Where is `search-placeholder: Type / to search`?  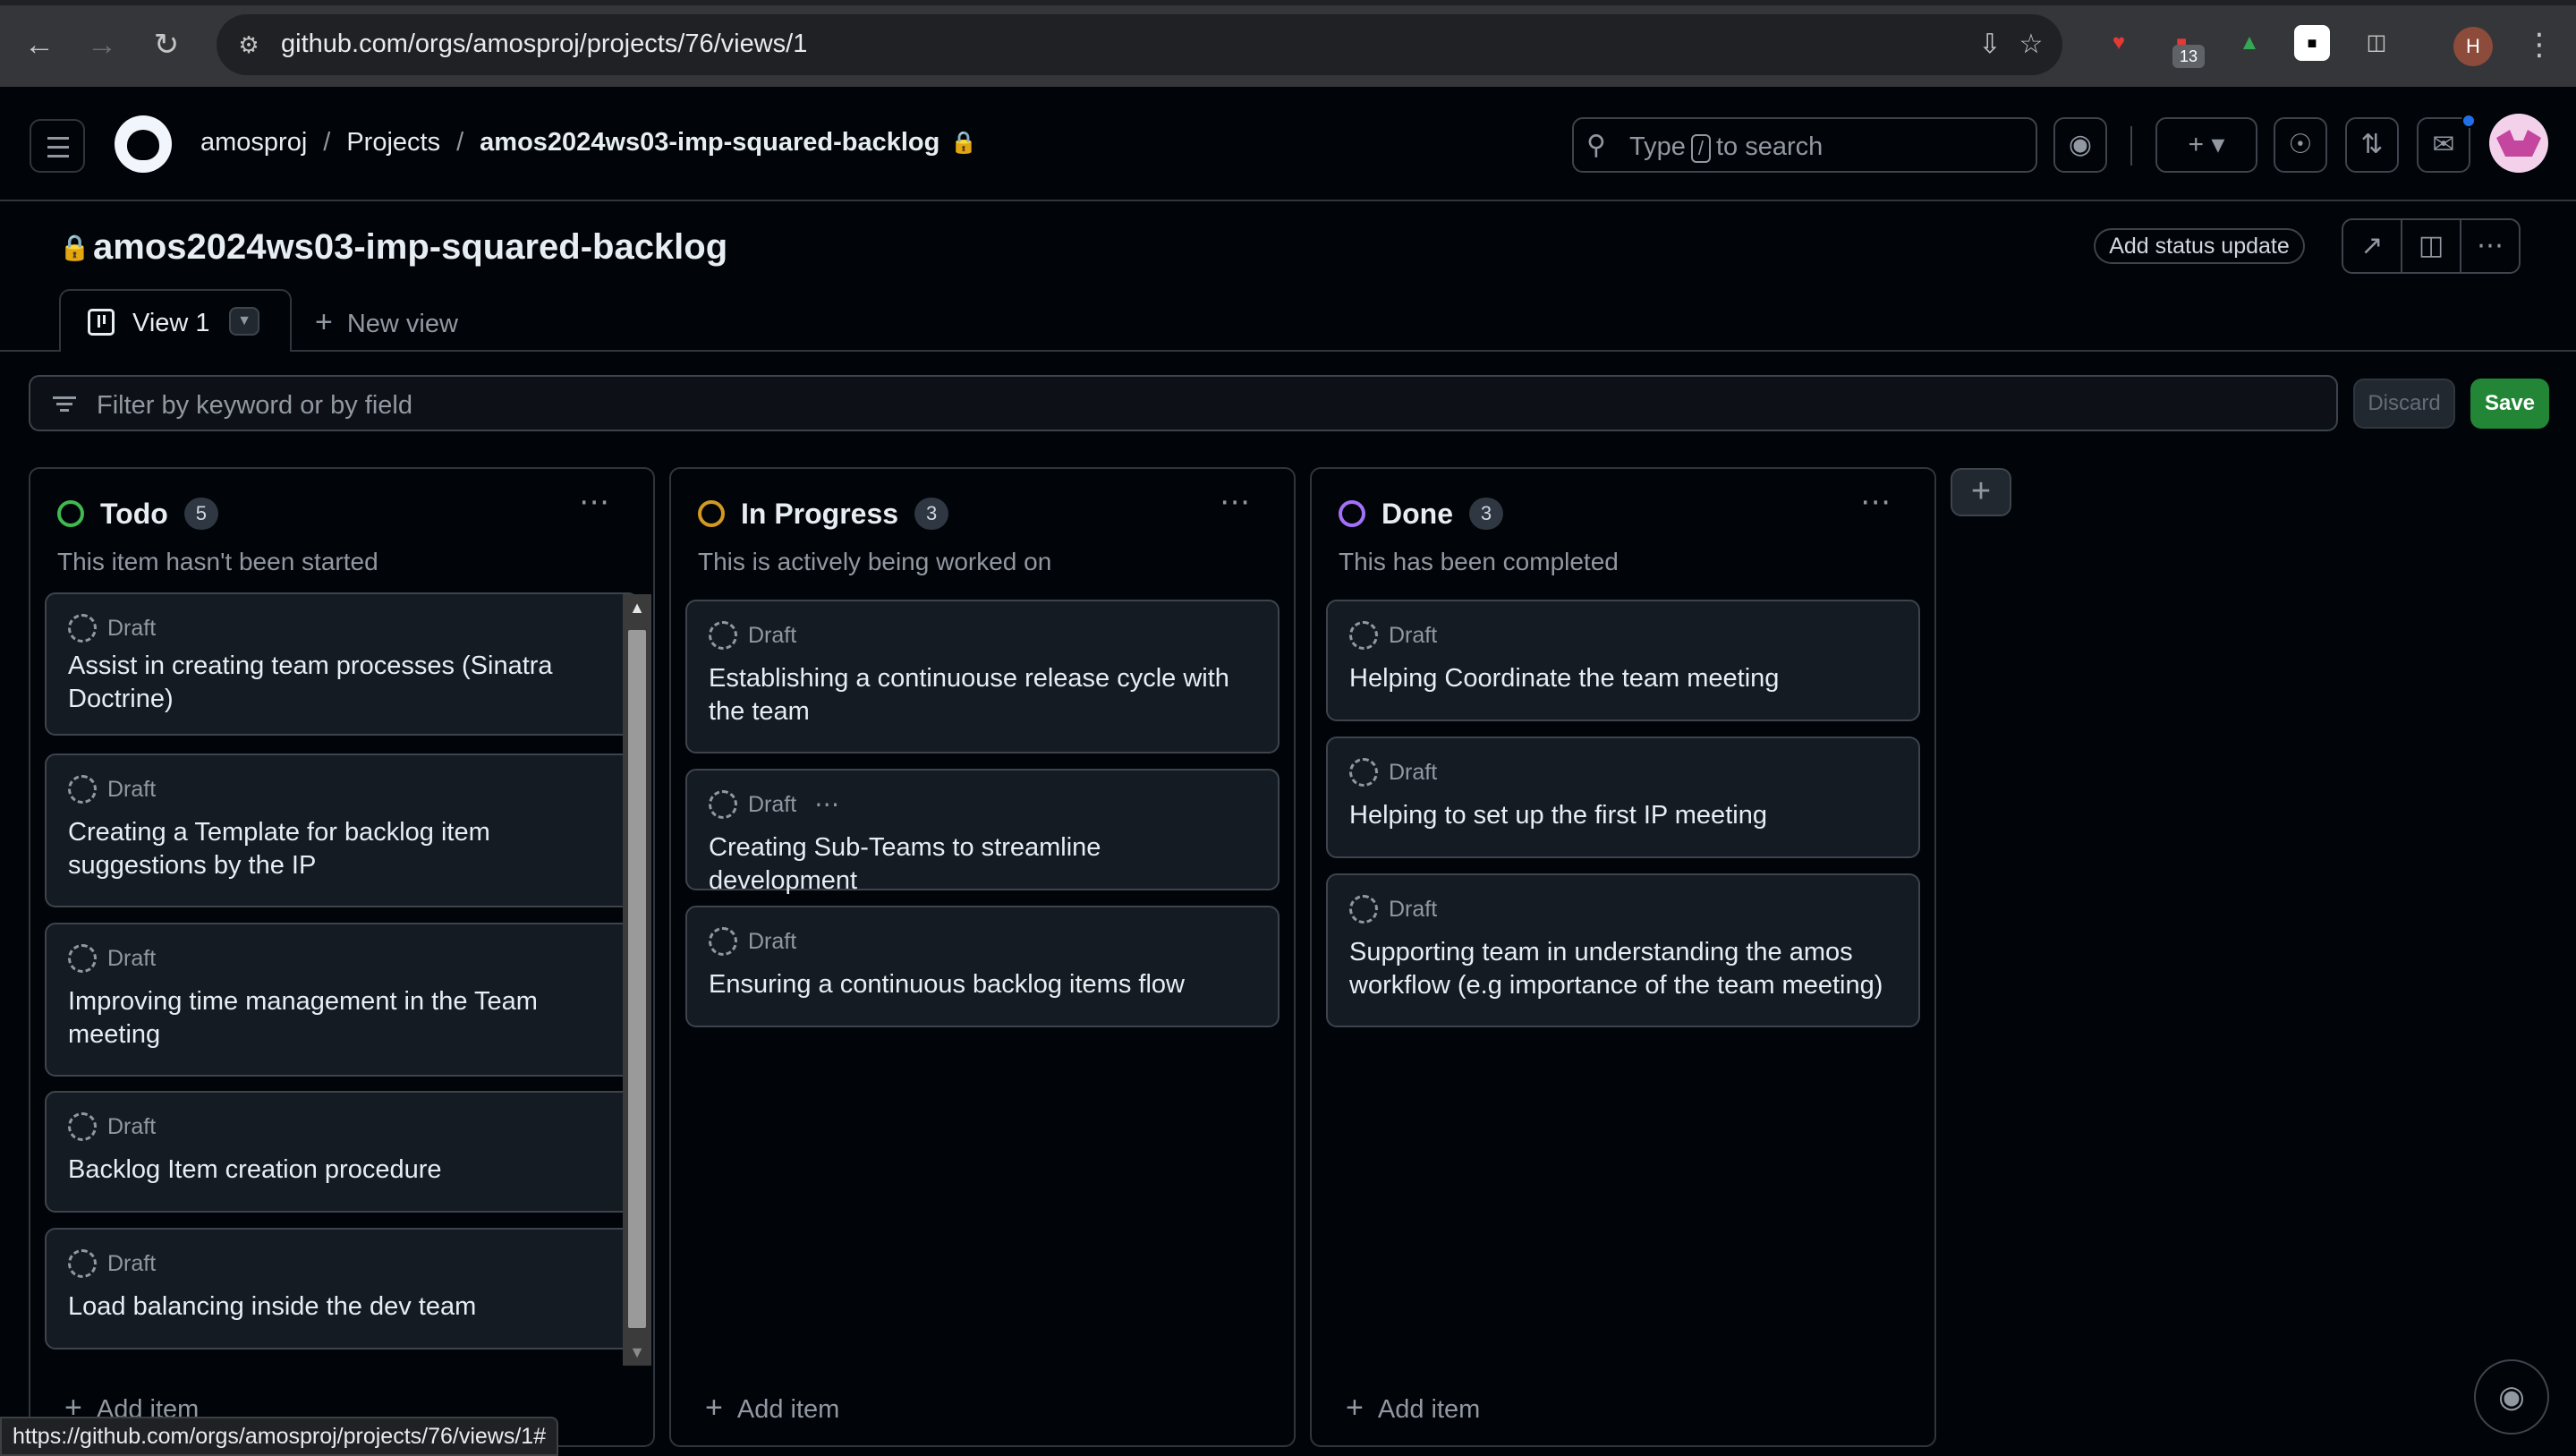
search-placeholder: Type / to search is located at coordinates (1726, 148).